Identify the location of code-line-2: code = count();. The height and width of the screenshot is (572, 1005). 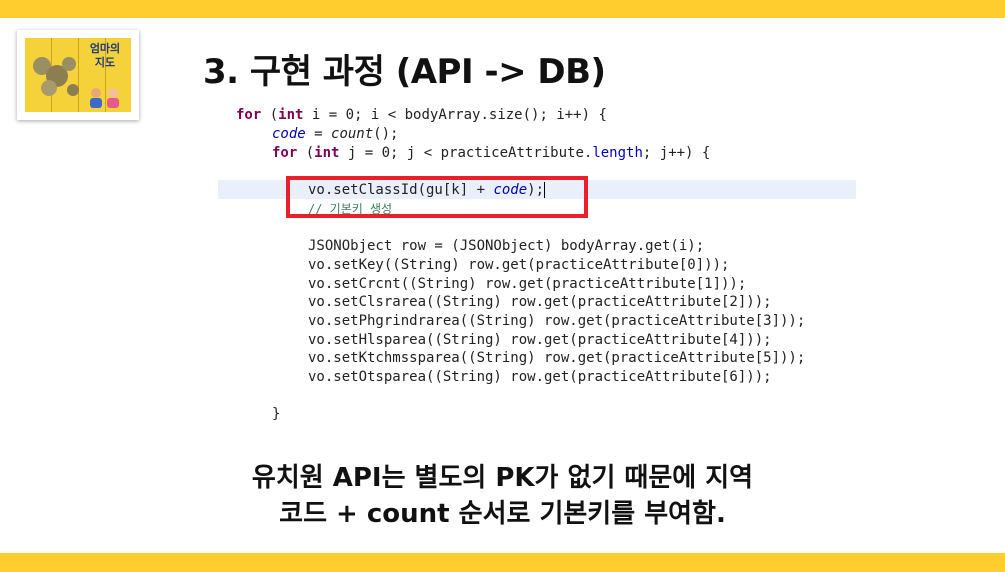
(335, 134).